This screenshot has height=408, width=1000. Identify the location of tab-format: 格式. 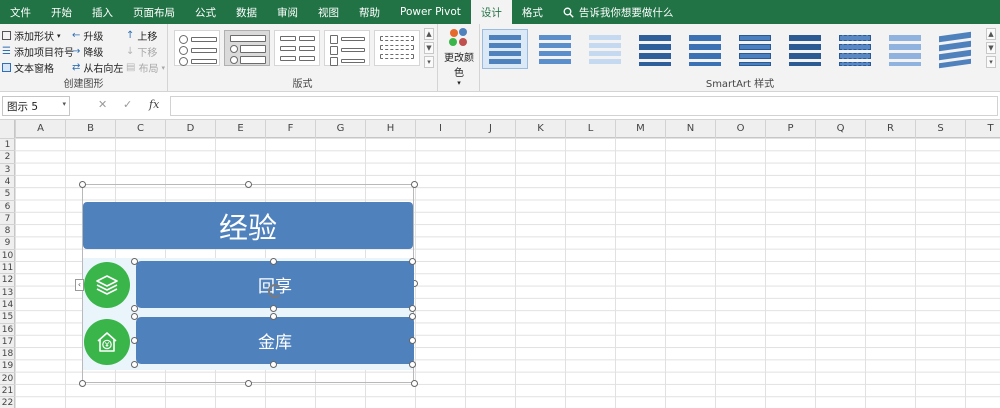
(532, 12).